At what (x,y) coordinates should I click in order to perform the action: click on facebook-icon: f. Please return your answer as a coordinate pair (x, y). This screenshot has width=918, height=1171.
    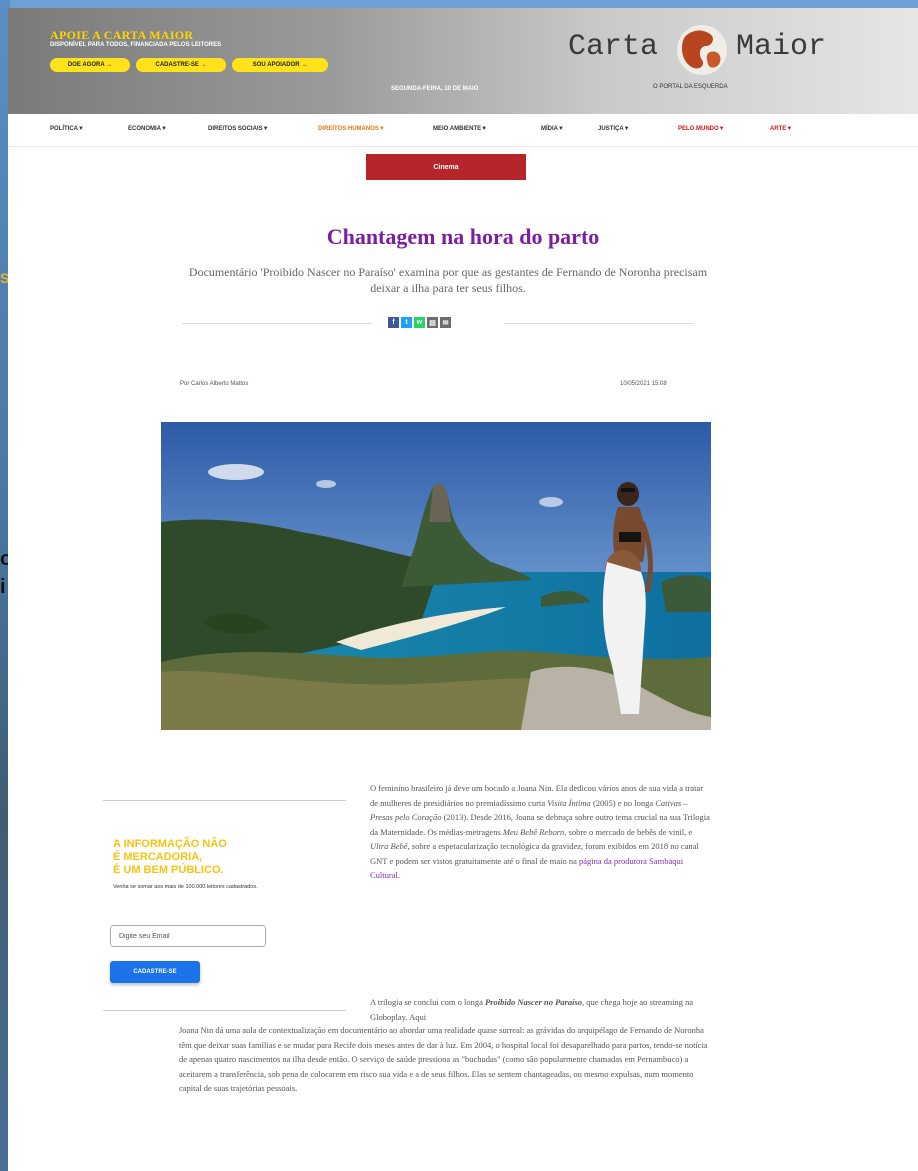
    Looking at the image, I should click on (393, 322).